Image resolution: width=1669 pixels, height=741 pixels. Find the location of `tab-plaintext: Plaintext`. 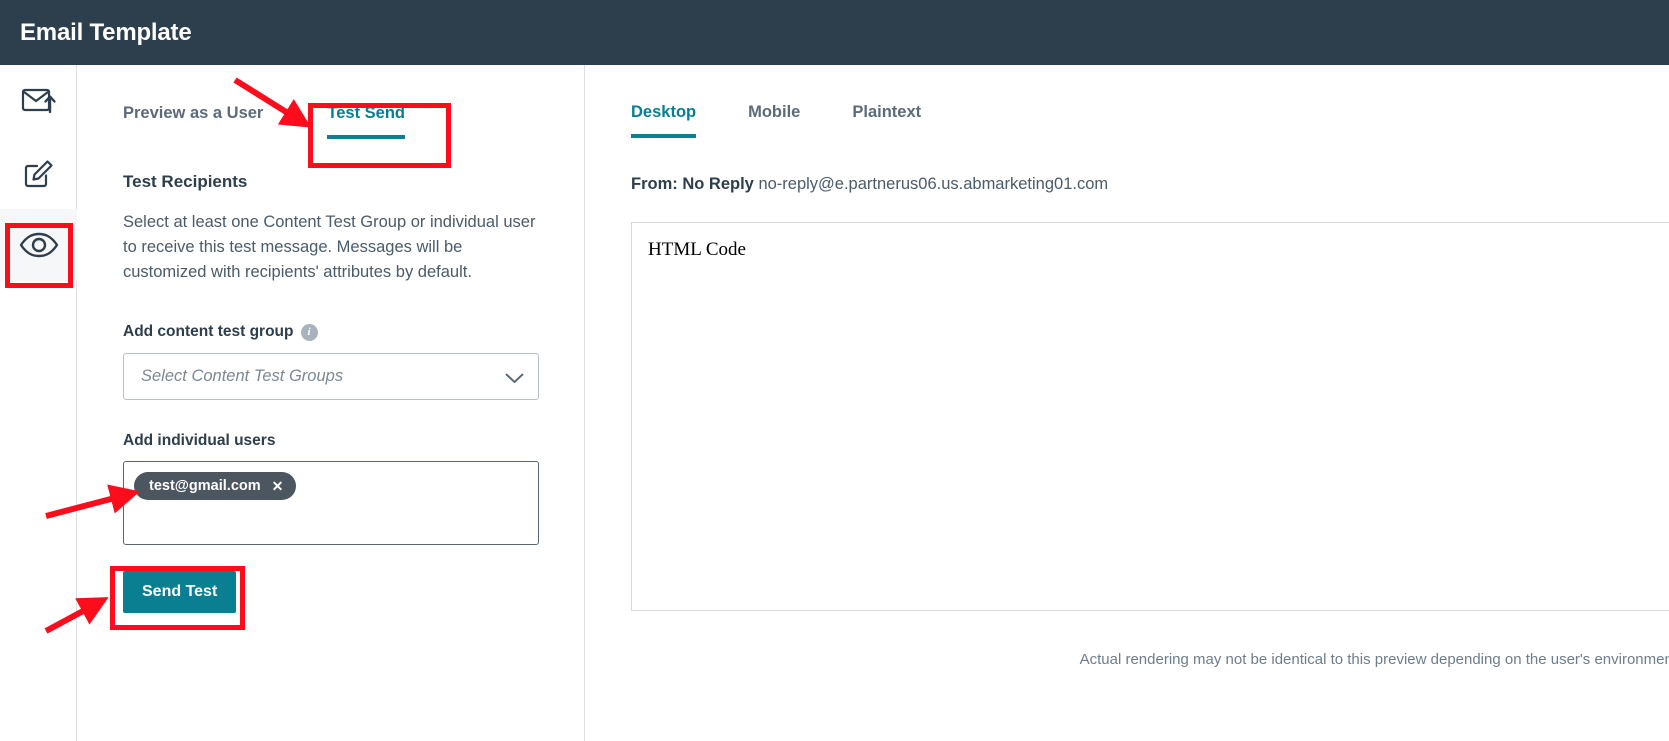

tab-plaintext: Plaintext is located at coordinates (886, 120).